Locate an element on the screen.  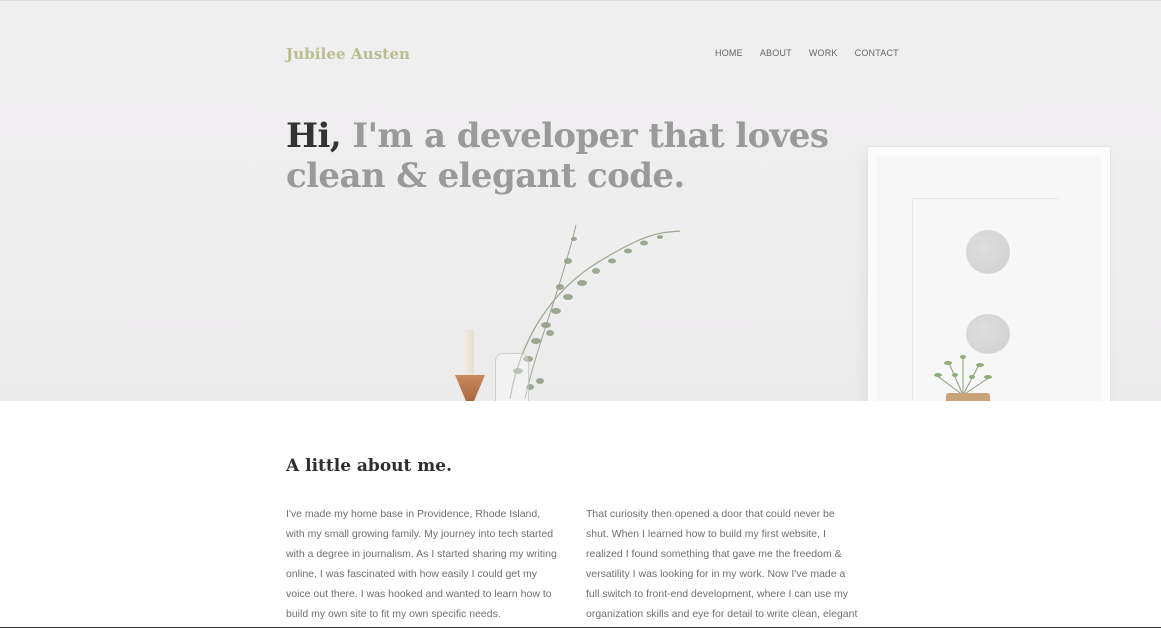
hero-greeting: Hi, is located at coordinates (314, 136).